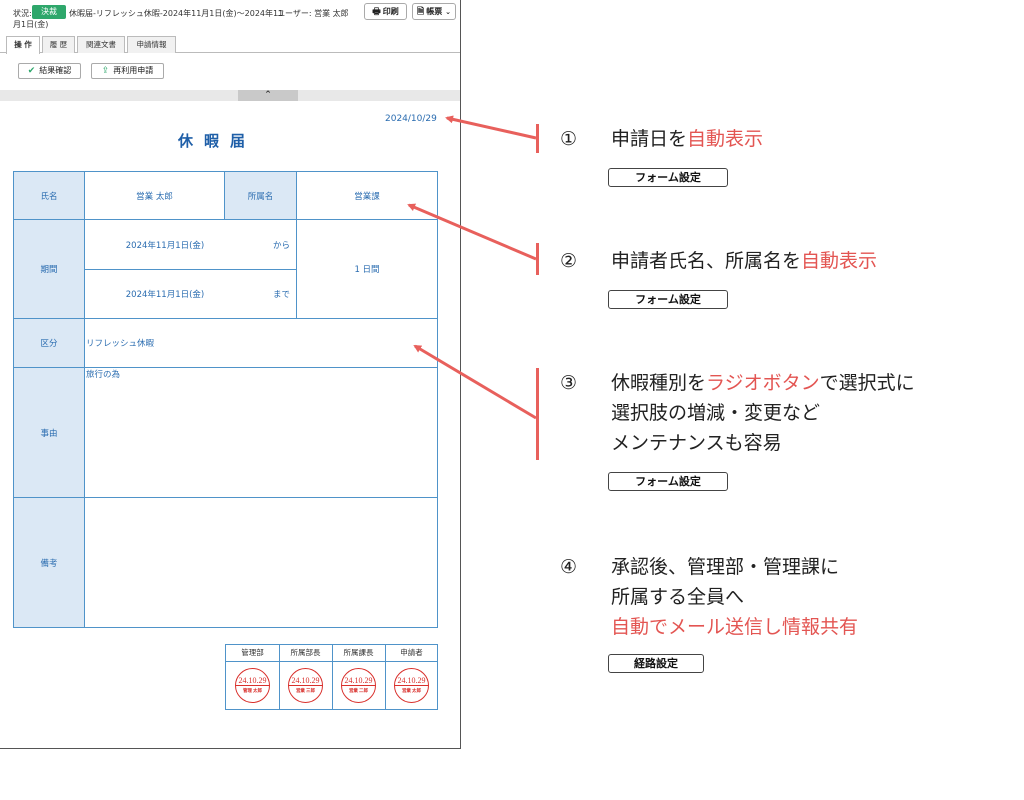 Image resolution: width=1024 pixels, height=800 pixels. What do you see at coordinates (780, 598) in the screenshot?
I see `annotation-4: ④ 承認後、管理部・管理課に 所属する全員へ 自動でメール送信し情報共有` at bounding box center [780, 598].